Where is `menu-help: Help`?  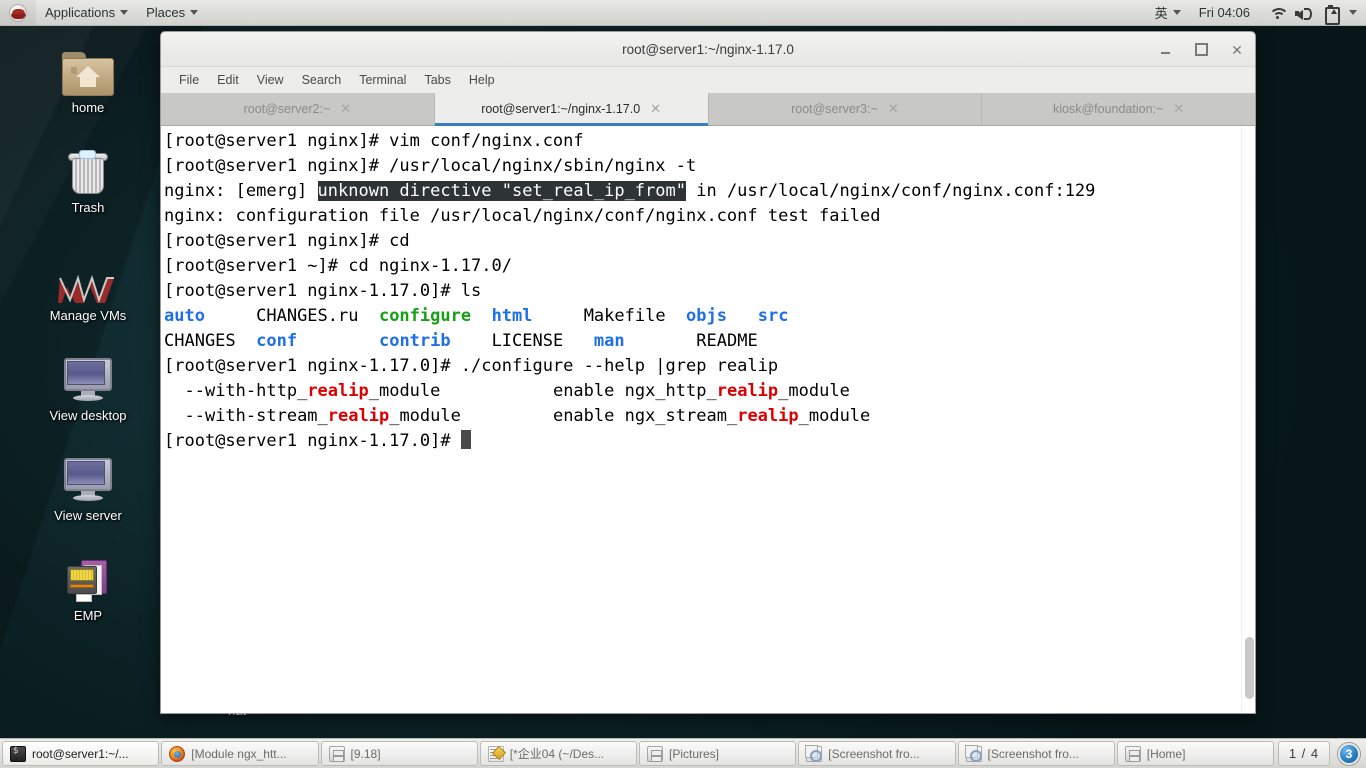
menu-help: Help is located at coordinates (482, 80).